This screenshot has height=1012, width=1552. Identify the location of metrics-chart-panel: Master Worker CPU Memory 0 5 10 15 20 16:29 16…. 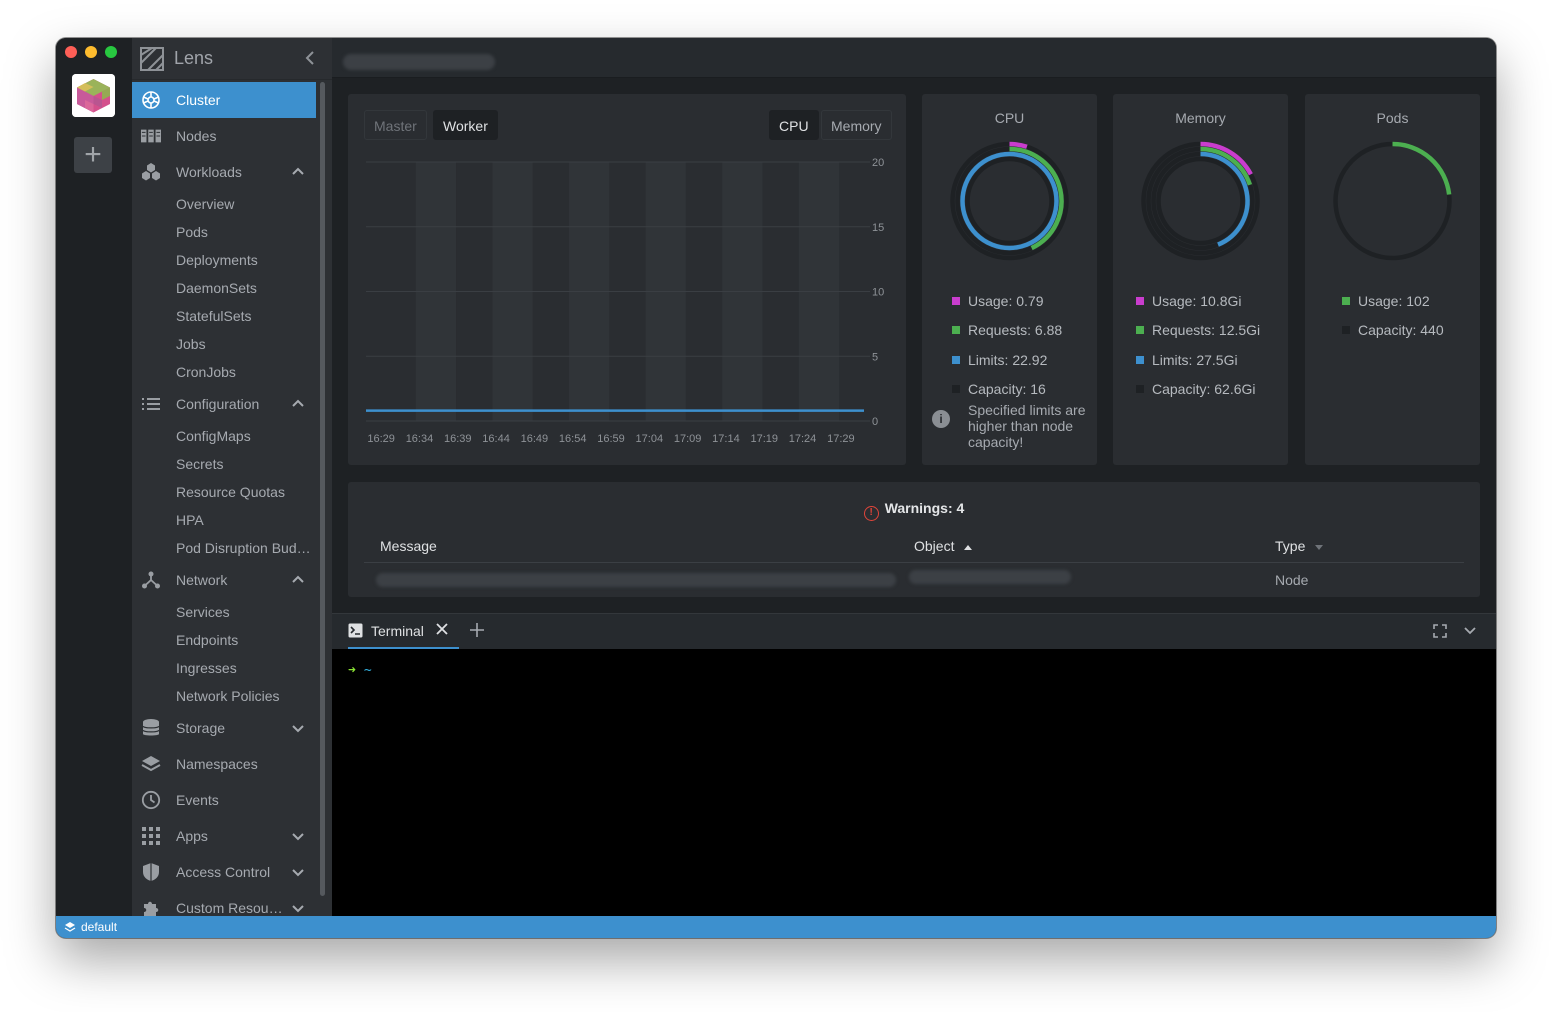
(627, 279).